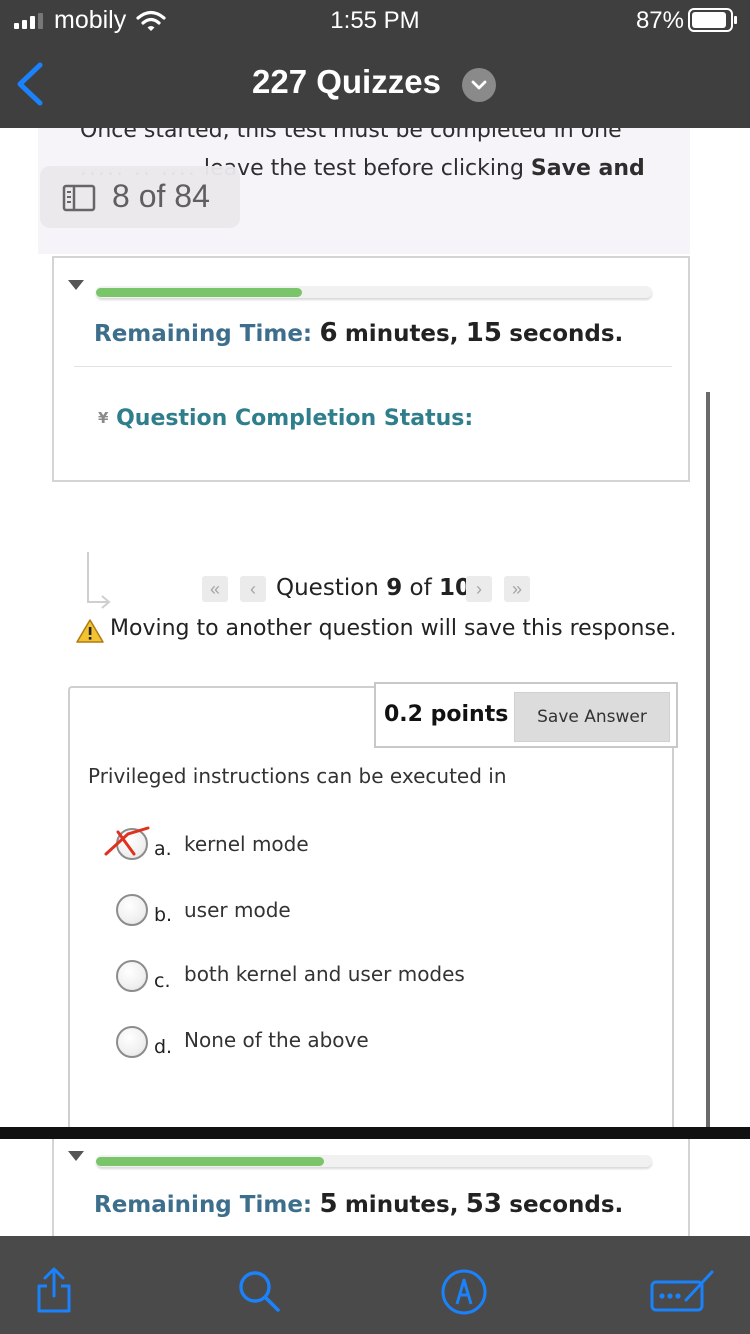  Describe the element at coordinates (215, 589) in the screenshot. I see `first-question-button: «` at that location.